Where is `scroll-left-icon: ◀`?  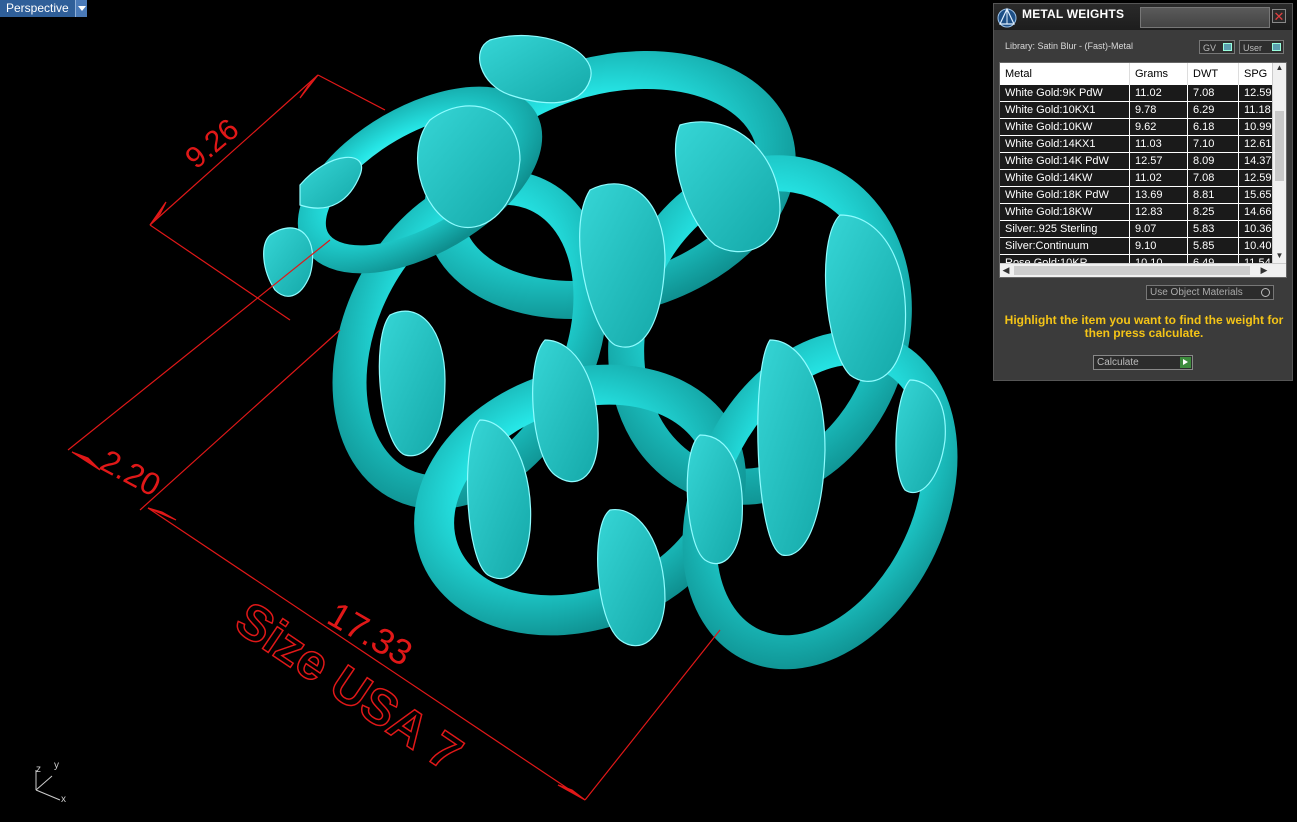
scroll-left-icon: ◀ is located at coordinates (1006, 270).